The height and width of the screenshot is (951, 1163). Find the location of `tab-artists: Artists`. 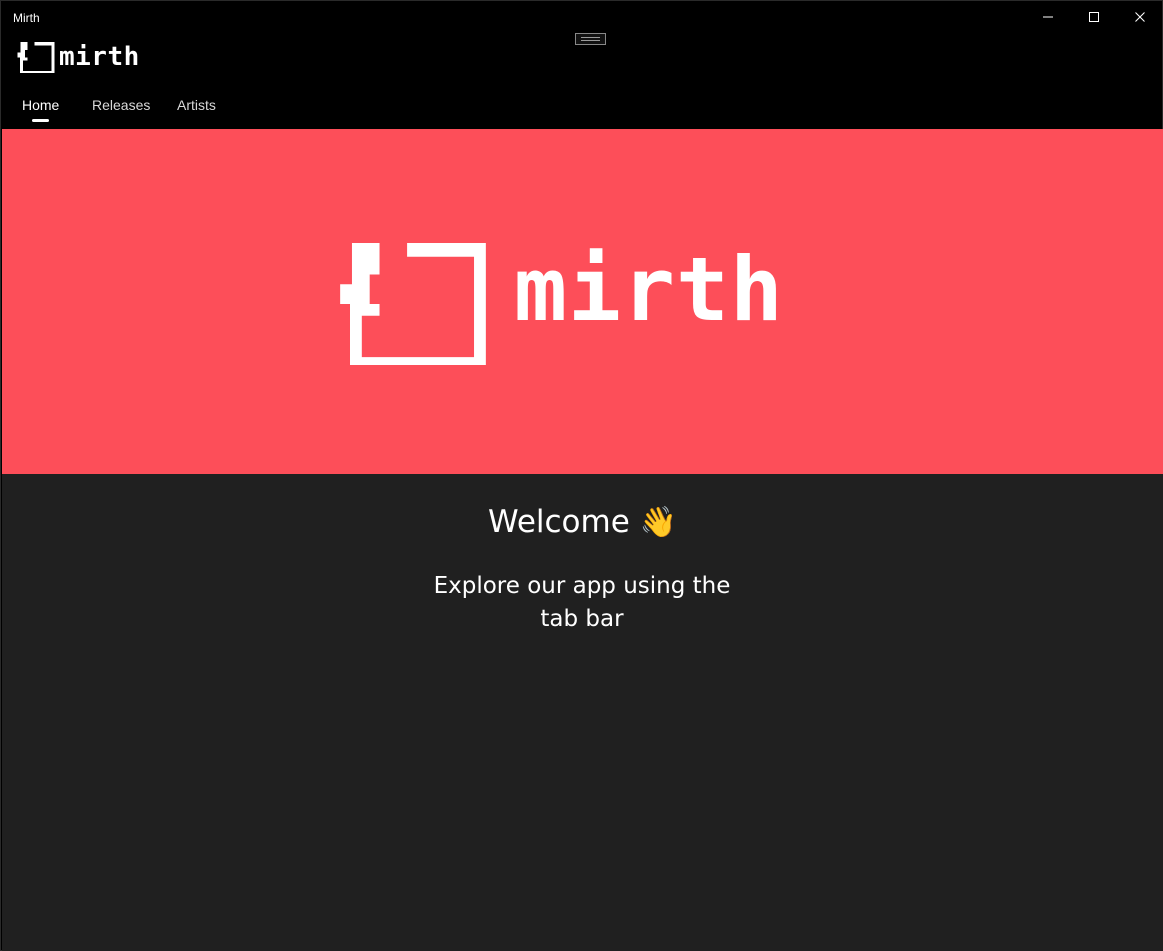

tab-artists: Artists is located at coordinates (196, 105).